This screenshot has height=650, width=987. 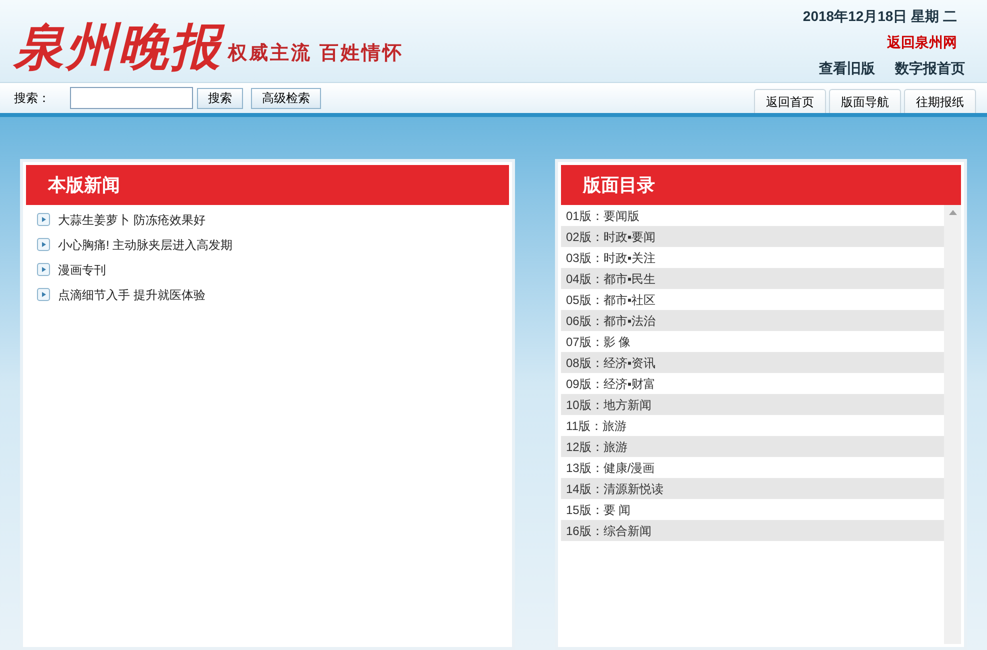 What do you see at coordinates (82, 269) in the screenshot?
I see `news-link: 漫画专刊` at bounding box center [82, 269].